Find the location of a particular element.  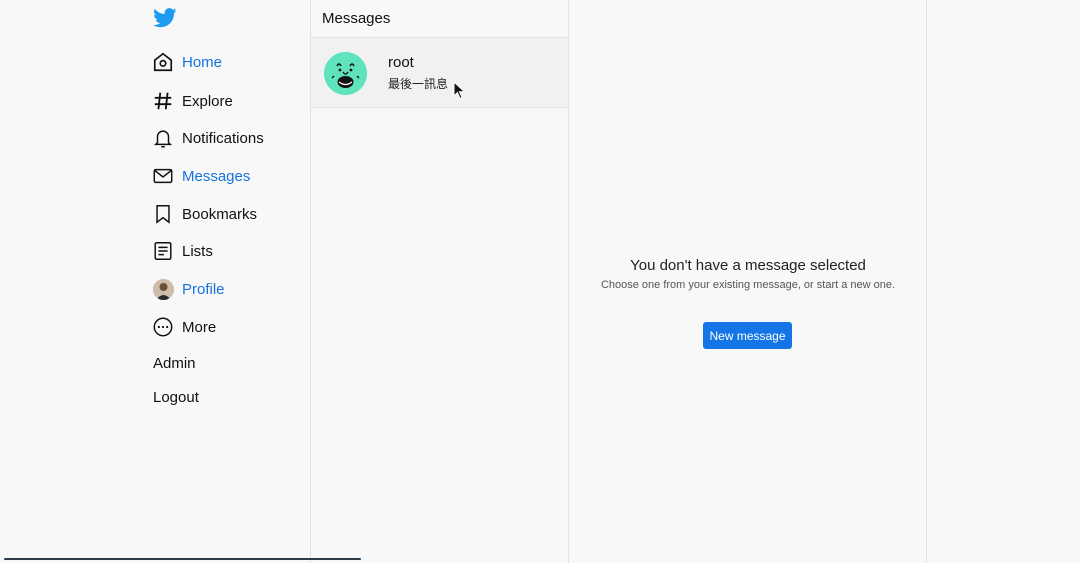

sidebar-item-label: Lists is located at coordinates (197, 251).